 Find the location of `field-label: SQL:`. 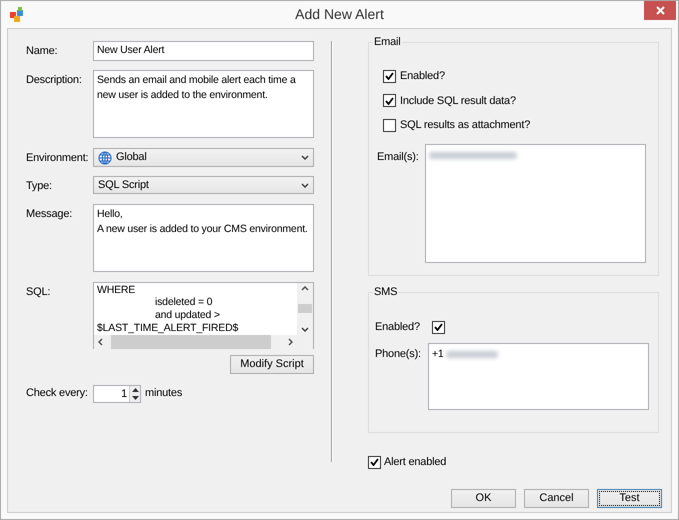

field-label: SQL: is located at coordinates (39, 292).